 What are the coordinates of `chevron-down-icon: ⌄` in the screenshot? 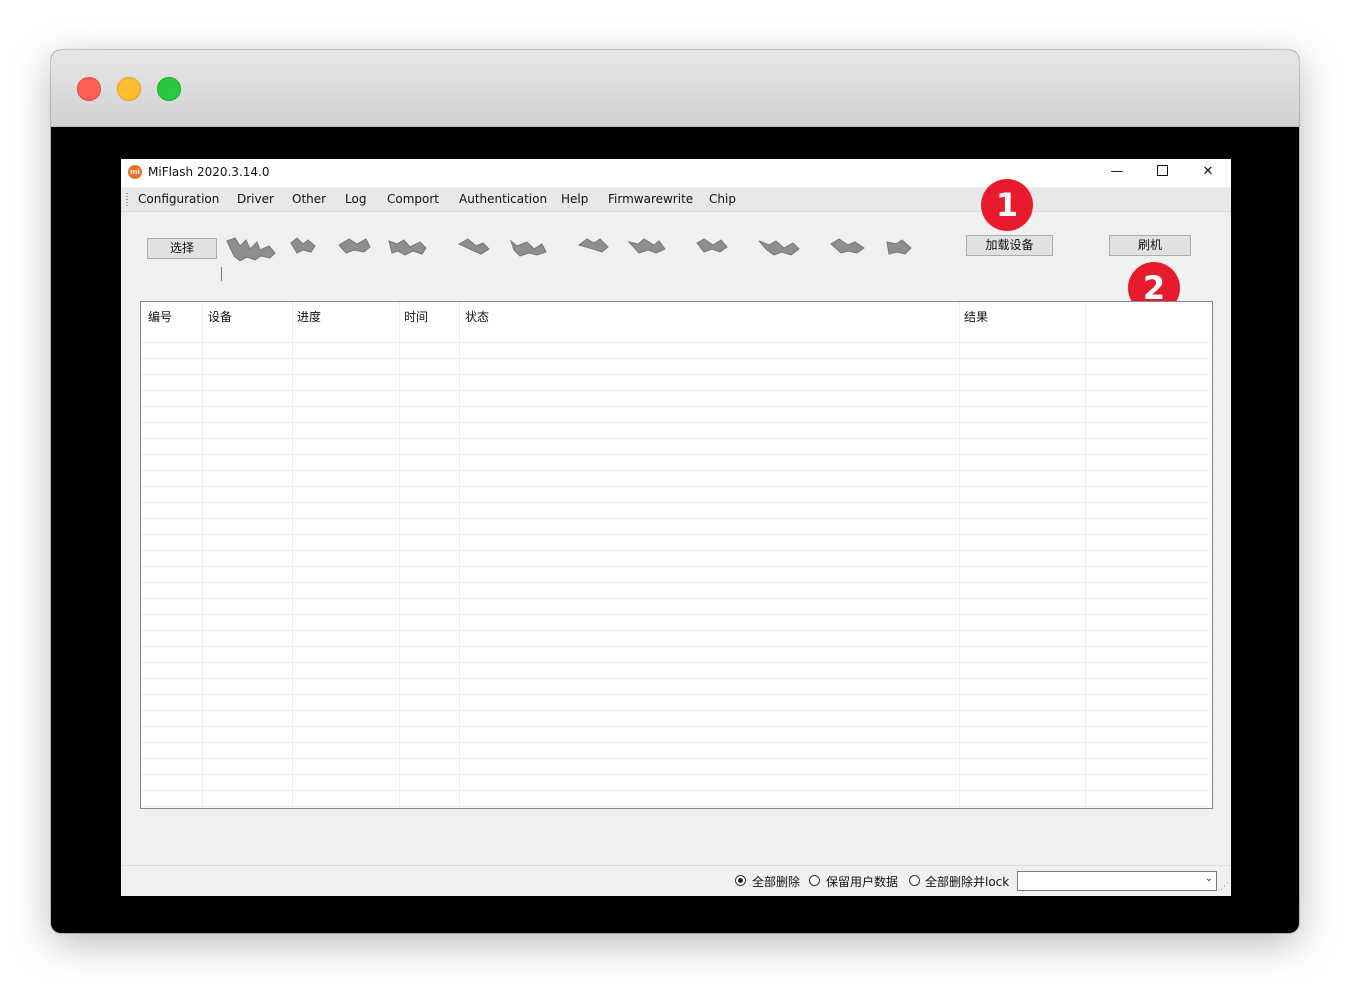 It's located at (1209, 878).